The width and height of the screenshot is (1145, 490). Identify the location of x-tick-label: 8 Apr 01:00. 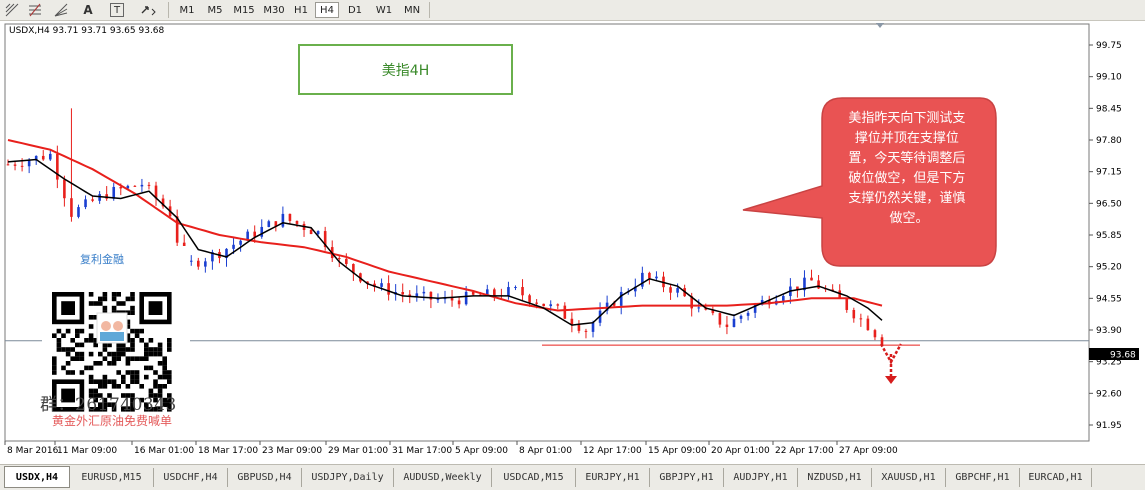
(545, 451).